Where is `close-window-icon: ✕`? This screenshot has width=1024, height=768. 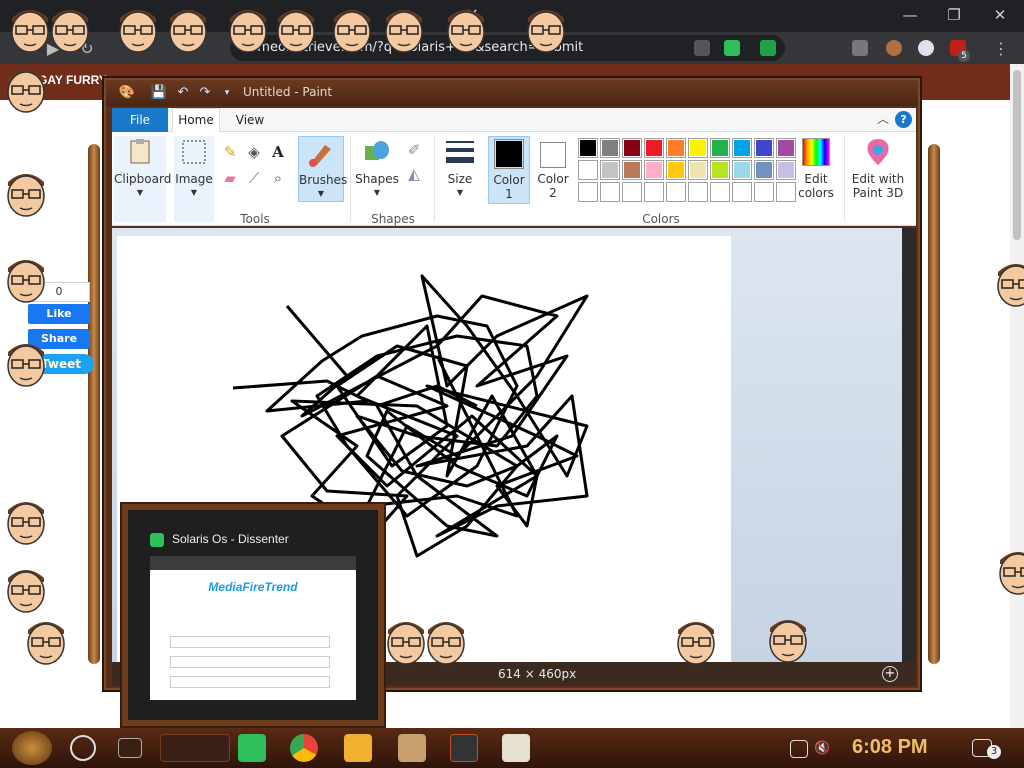
close-window-icon: ✕ is located at coordinates (1000, 15).